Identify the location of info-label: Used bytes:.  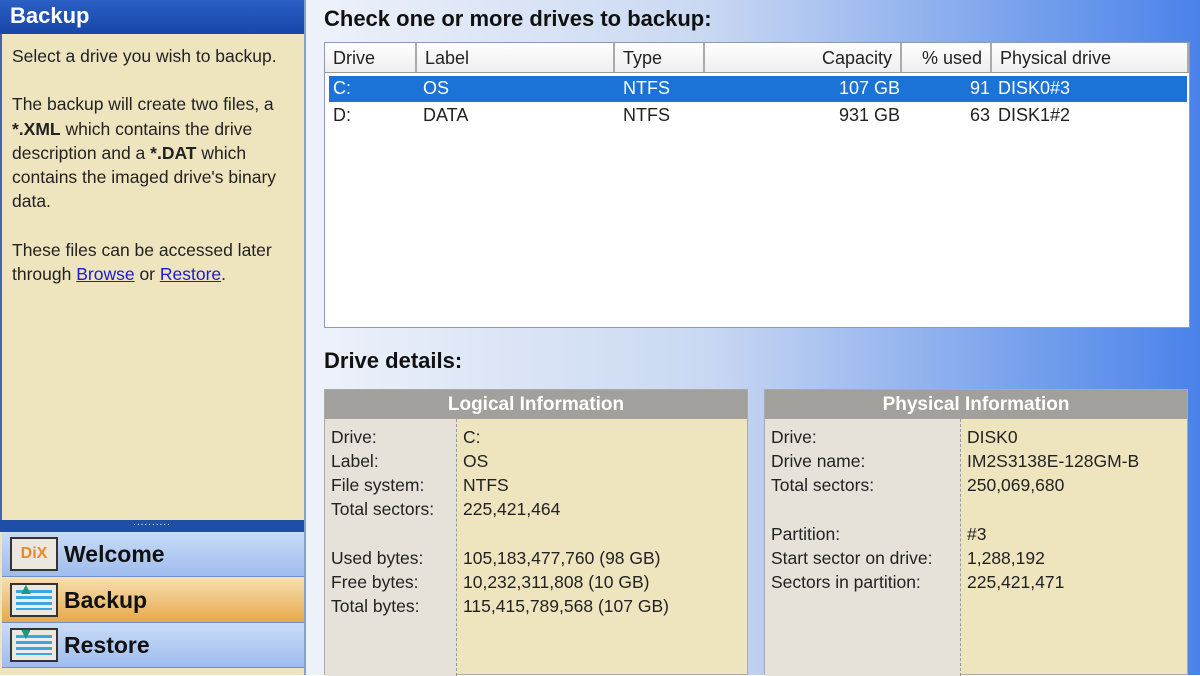
(377, 558).